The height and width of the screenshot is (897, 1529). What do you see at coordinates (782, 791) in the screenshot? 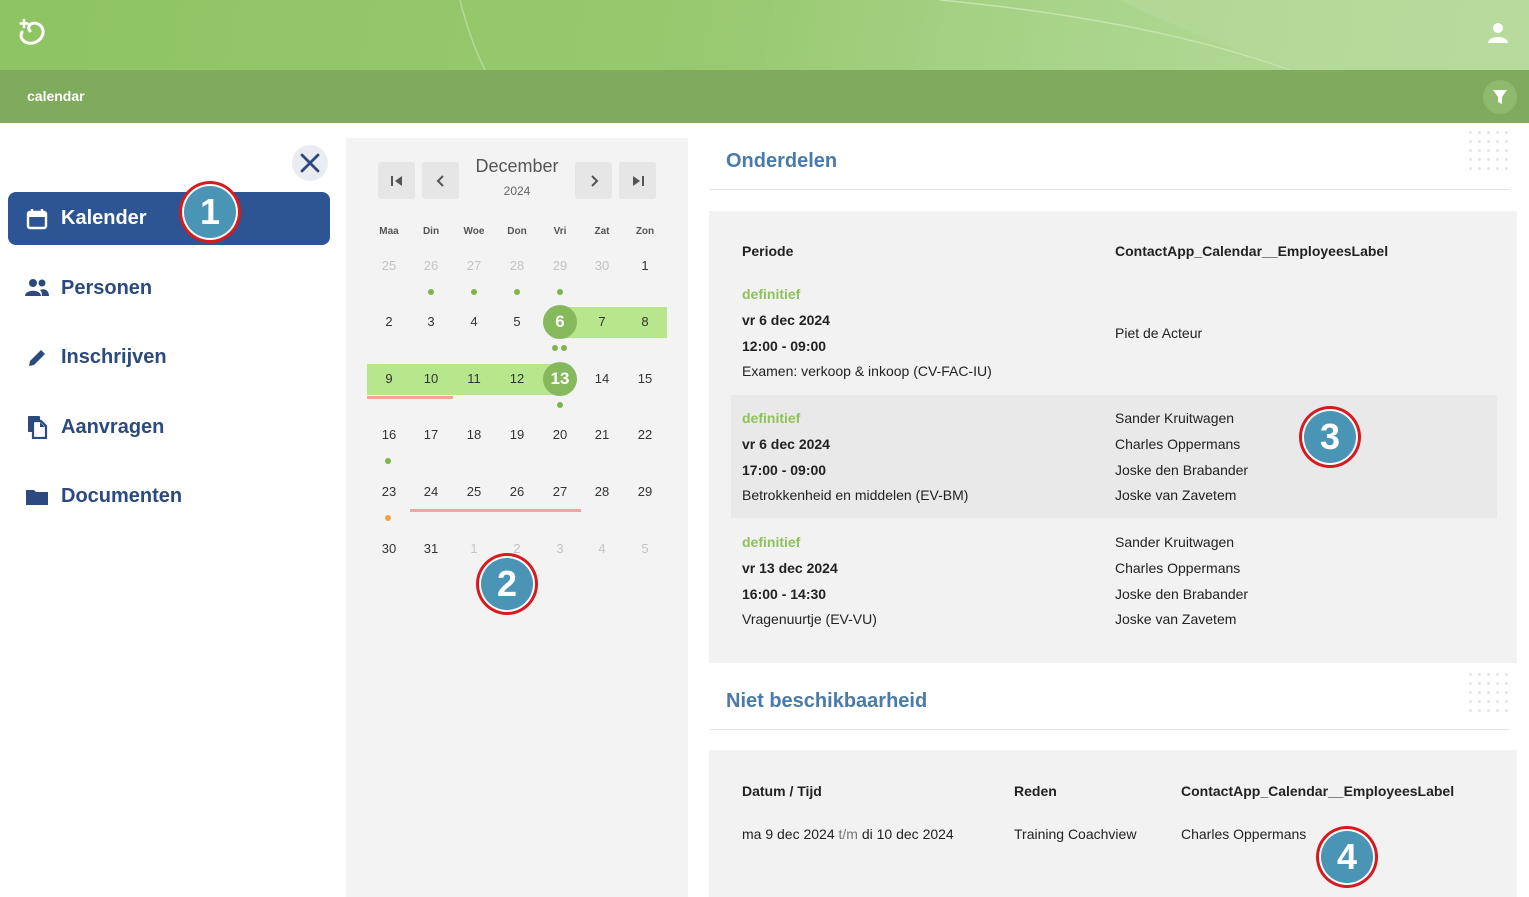
I see `column-header-datum-tijd: Datum / Tijd` at bounding box center [782, 791].